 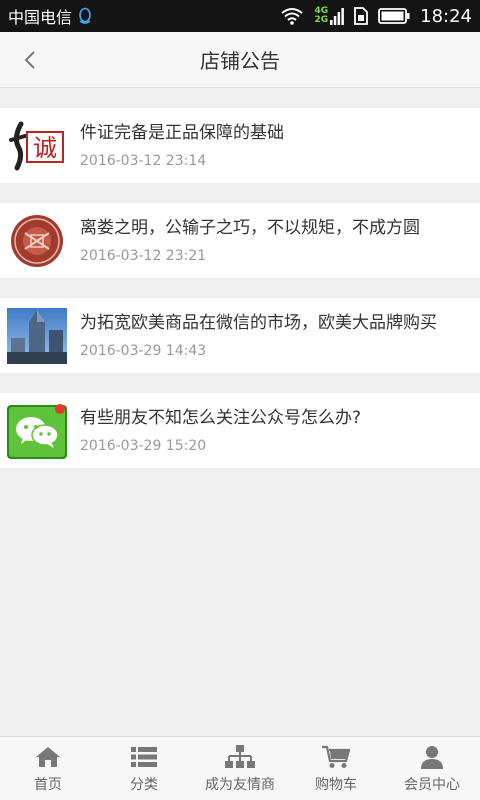 I want to click on tab-member-center: 会员中心, so click(x=432, y=768).